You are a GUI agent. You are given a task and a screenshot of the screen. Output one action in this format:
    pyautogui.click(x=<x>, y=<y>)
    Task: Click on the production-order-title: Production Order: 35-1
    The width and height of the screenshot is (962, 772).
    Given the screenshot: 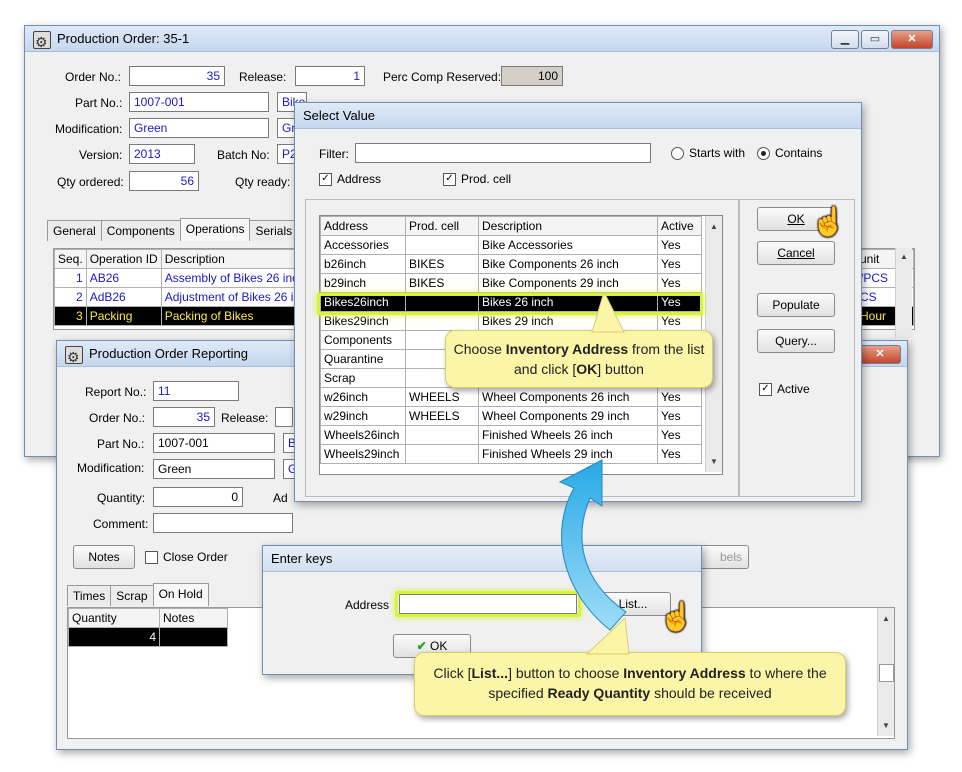 What is the action you would take?
    pyautogui.click(x=123, y=38)
    